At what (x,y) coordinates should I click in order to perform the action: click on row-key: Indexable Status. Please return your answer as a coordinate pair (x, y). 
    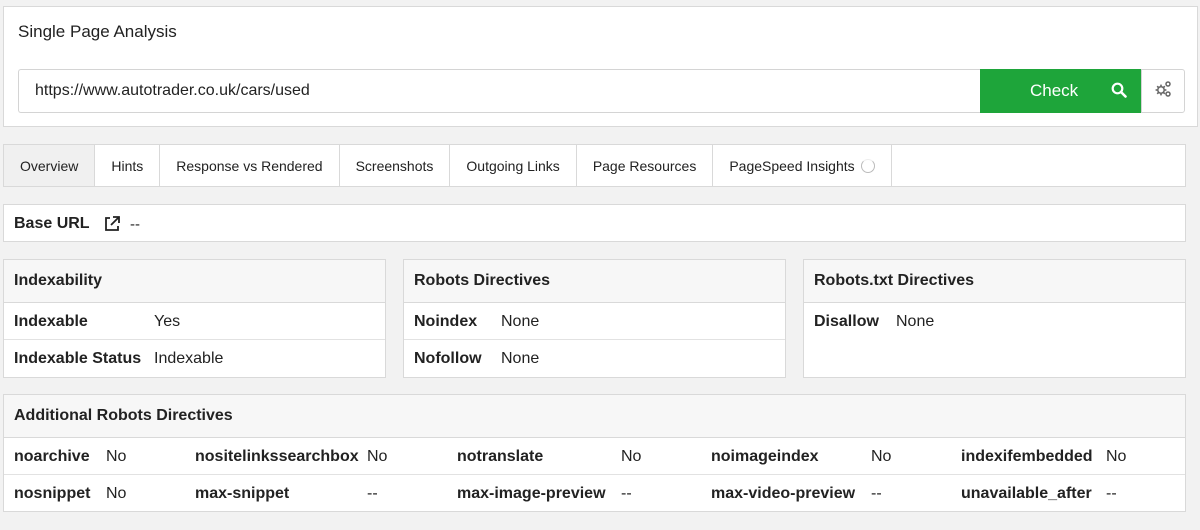
    Looking at the image, I should click on (78, 358).